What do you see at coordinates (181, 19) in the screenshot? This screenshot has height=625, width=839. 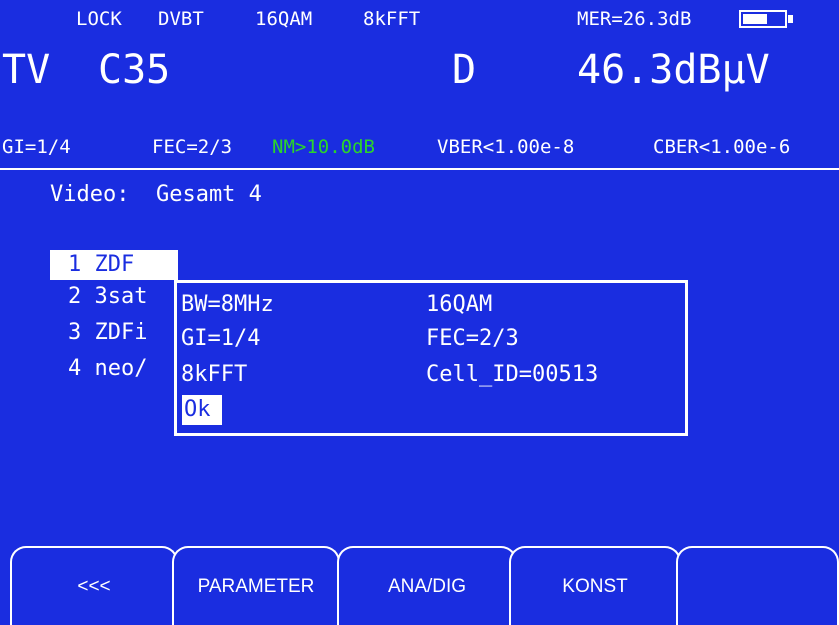 I see `standard-label: DVBT` at bounding box center [181, 19].